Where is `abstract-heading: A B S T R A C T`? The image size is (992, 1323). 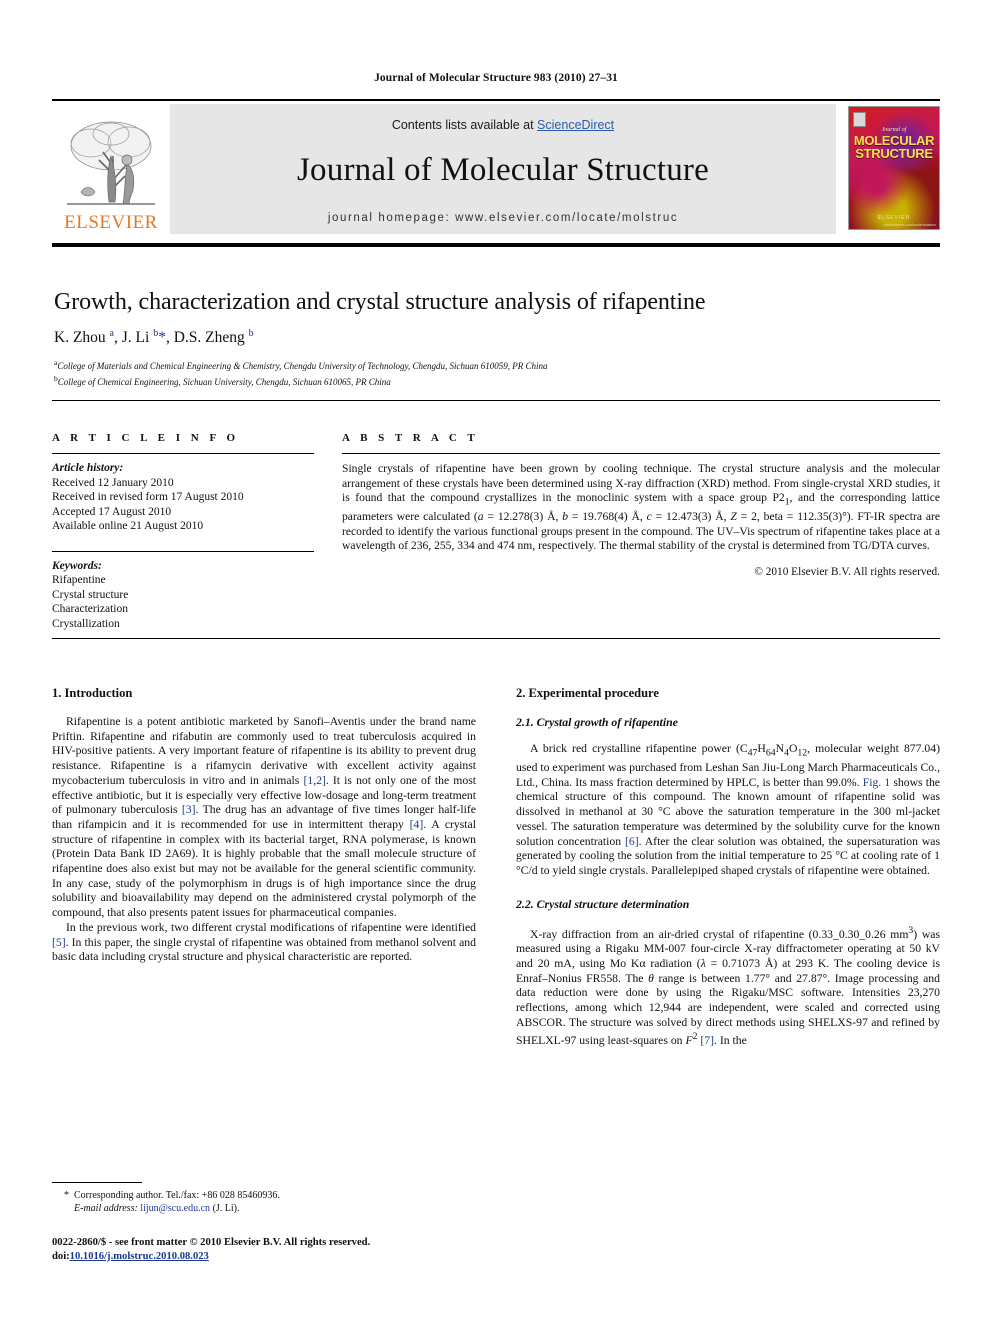 abstract-heading: A B S T R A C T is located at coordinates (410, 438).